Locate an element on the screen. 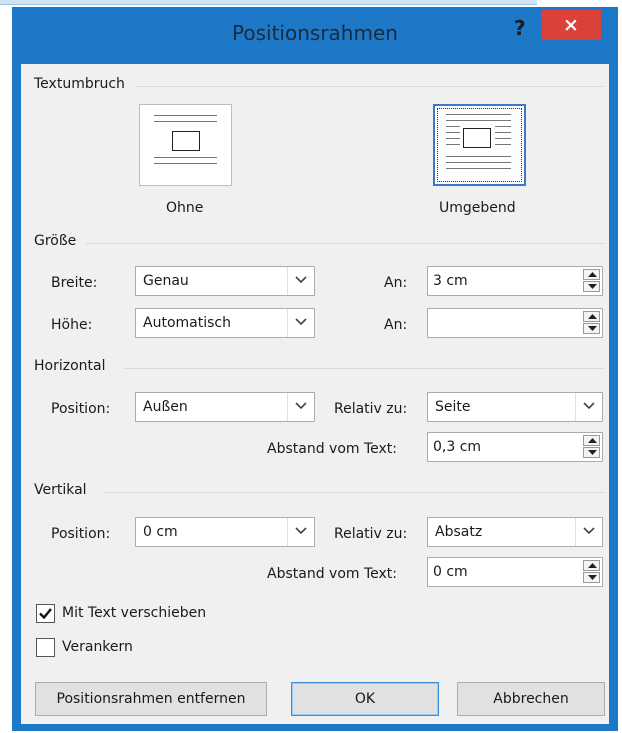 This screenshot has width=622, height=733. height-select: Automatisch is located at coordinates (225, 323).